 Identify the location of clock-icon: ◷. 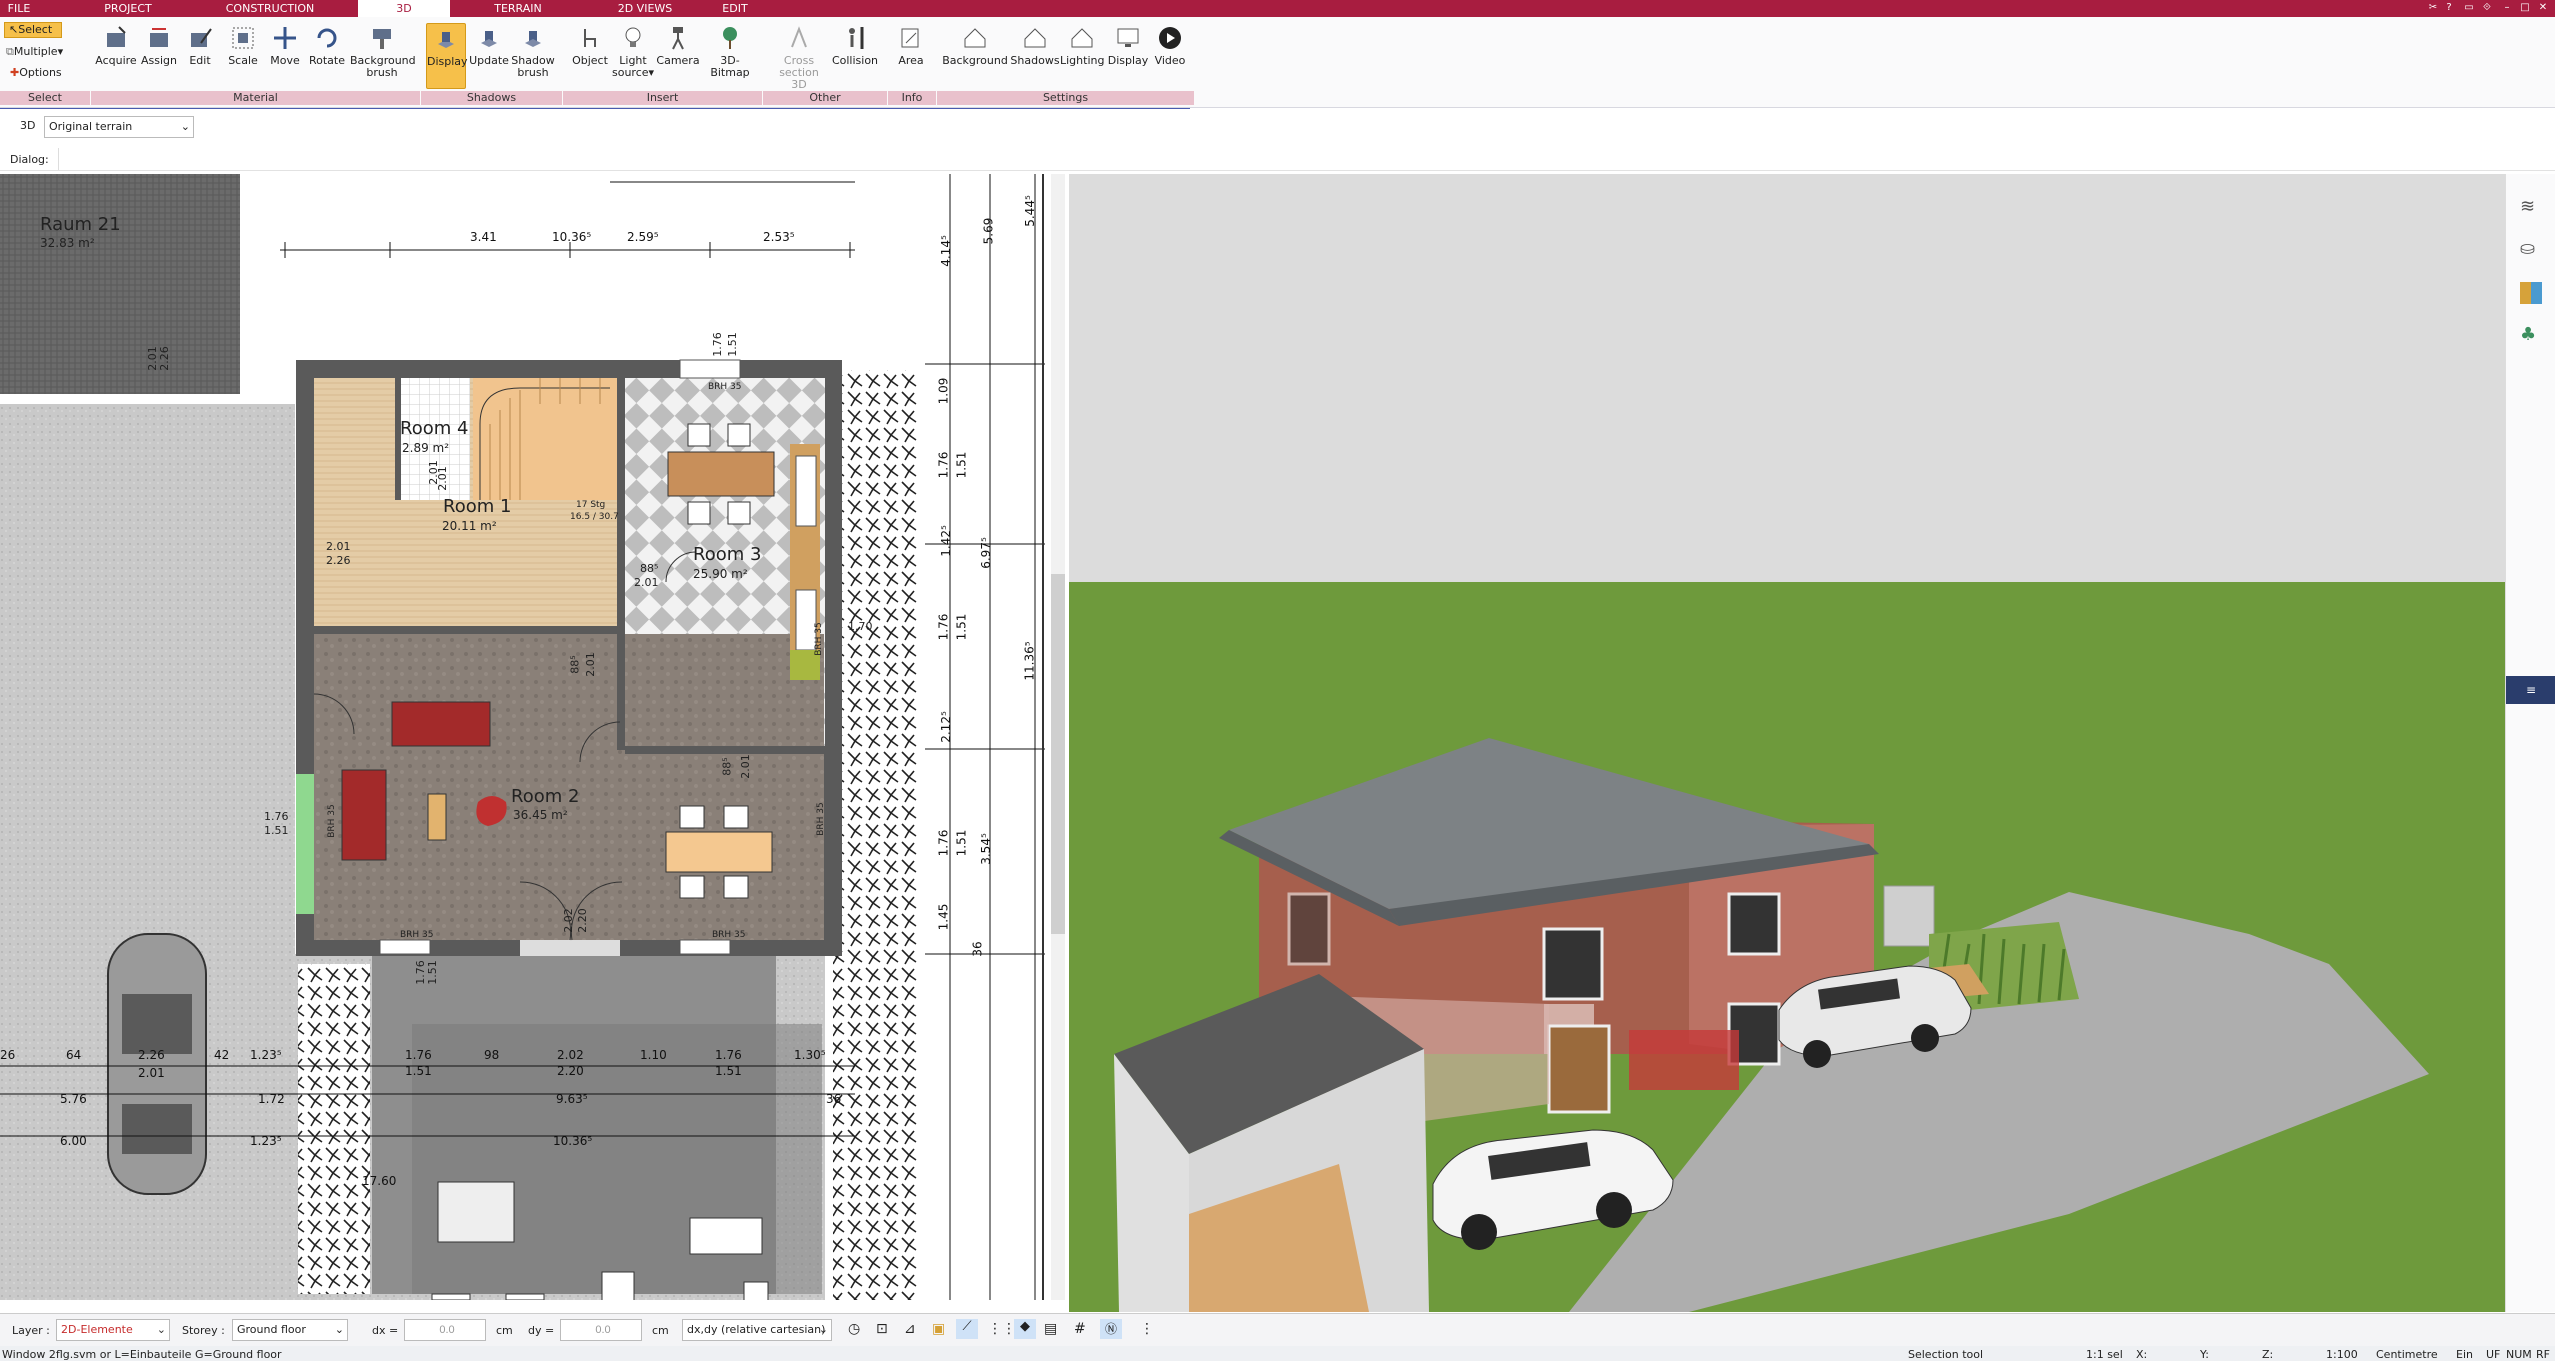
(854, 1329).